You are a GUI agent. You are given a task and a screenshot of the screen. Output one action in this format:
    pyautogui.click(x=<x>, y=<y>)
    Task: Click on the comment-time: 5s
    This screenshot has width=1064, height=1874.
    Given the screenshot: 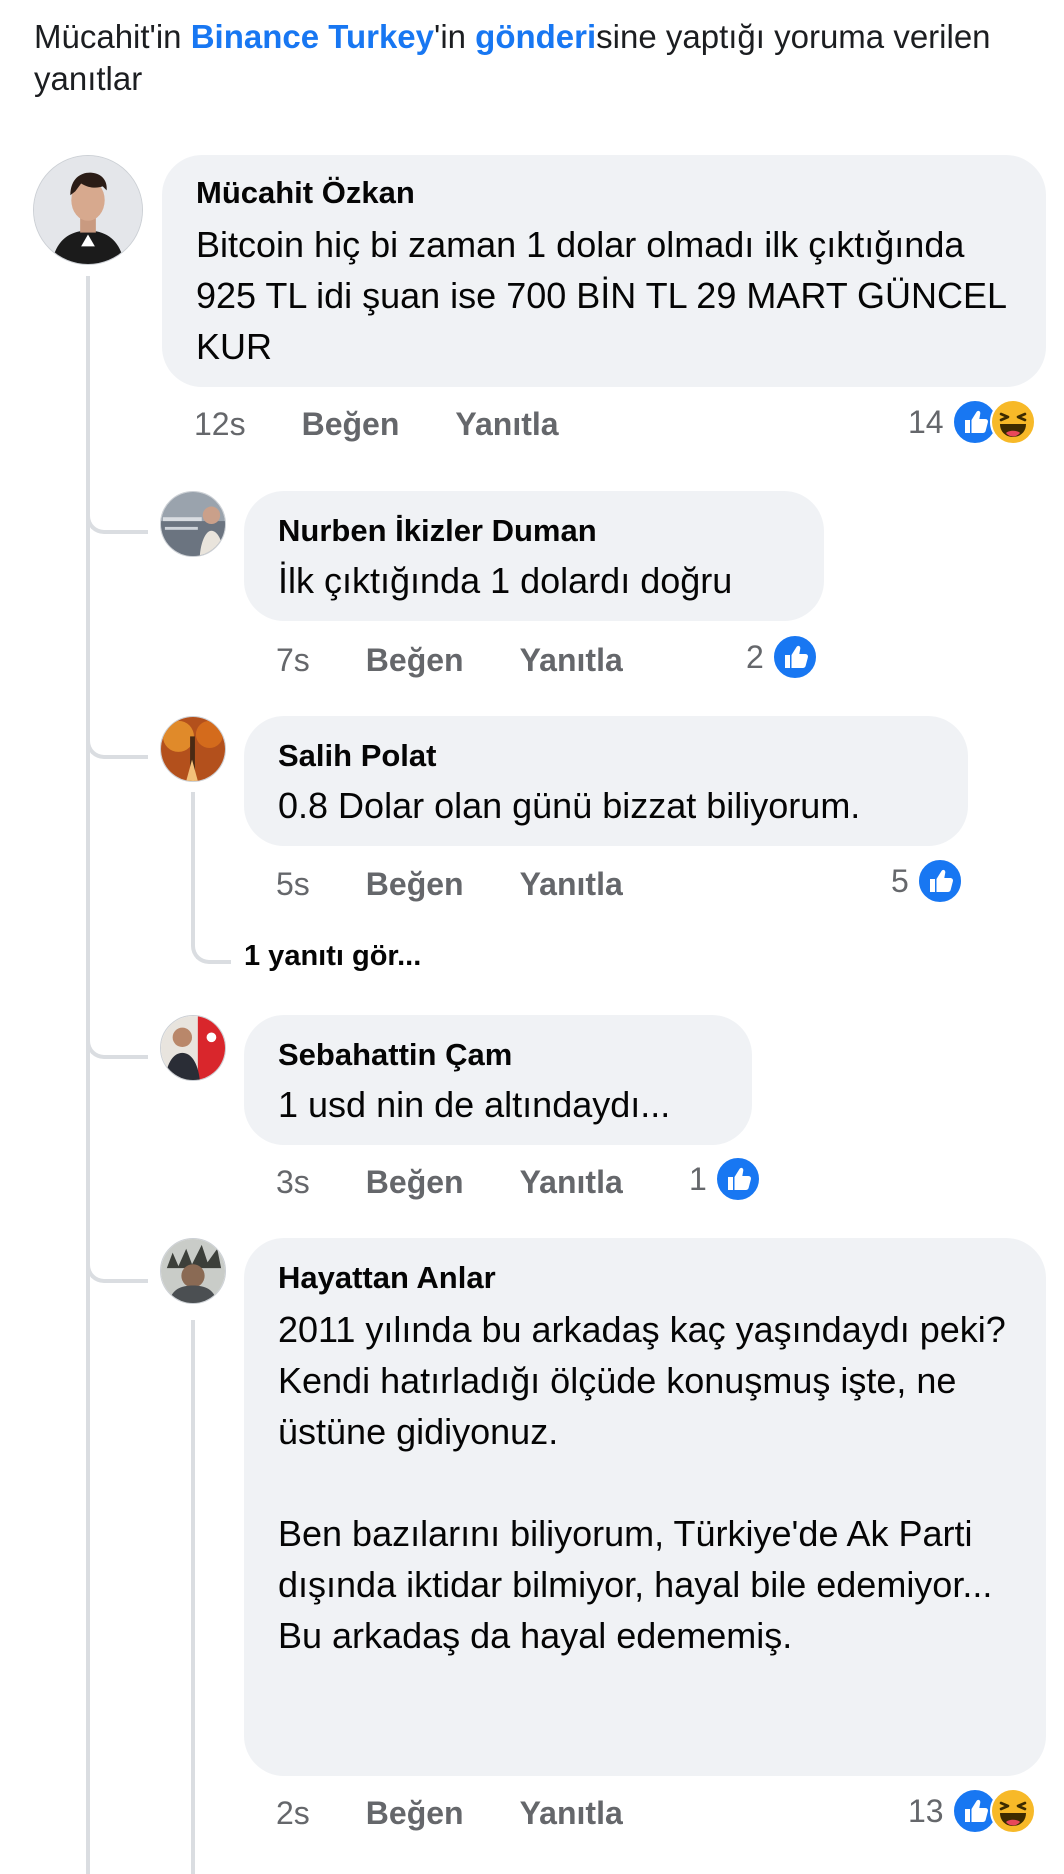 What is the action you would take?
    pyautogui.click(x=293, y=884)
    